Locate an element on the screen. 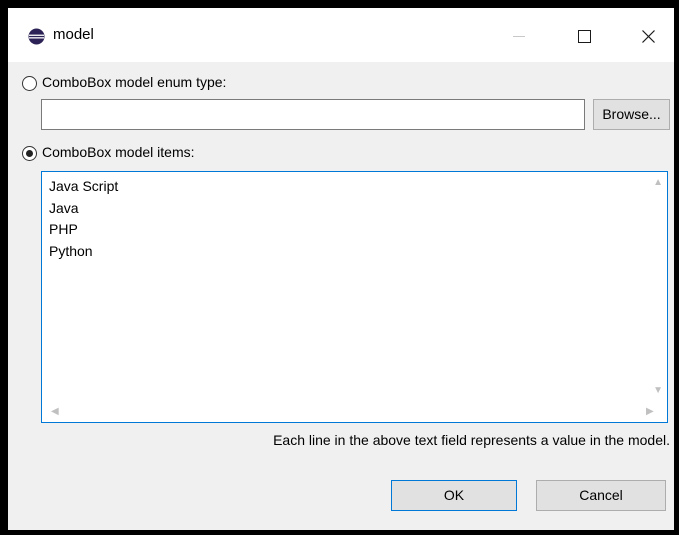 The width and height of the screenshot is (679, 535). scroll-left-icon: ◀ is located at coordinates (55, 412).